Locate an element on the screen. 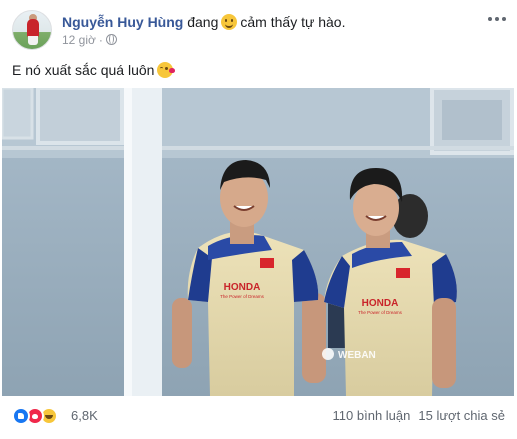  post-footer: 6,8K 110 bình luận 15 lượt chia sẻ is located at coordinates (258, 417).